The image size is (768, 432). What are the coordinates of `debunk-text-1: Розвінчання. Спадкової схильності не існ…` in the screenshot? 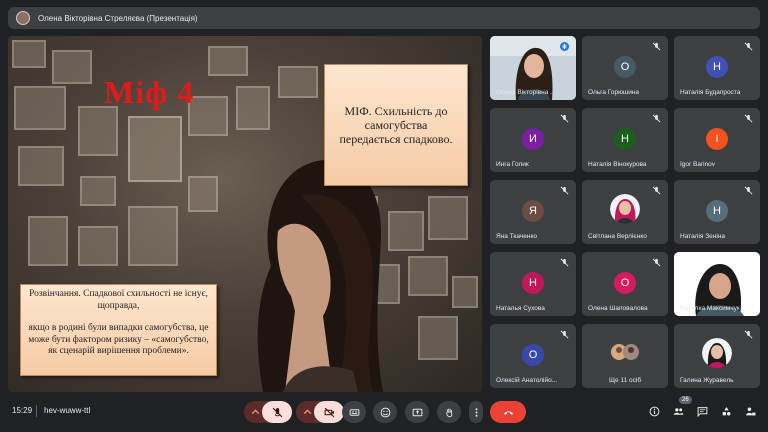 It's located at (118, 300).